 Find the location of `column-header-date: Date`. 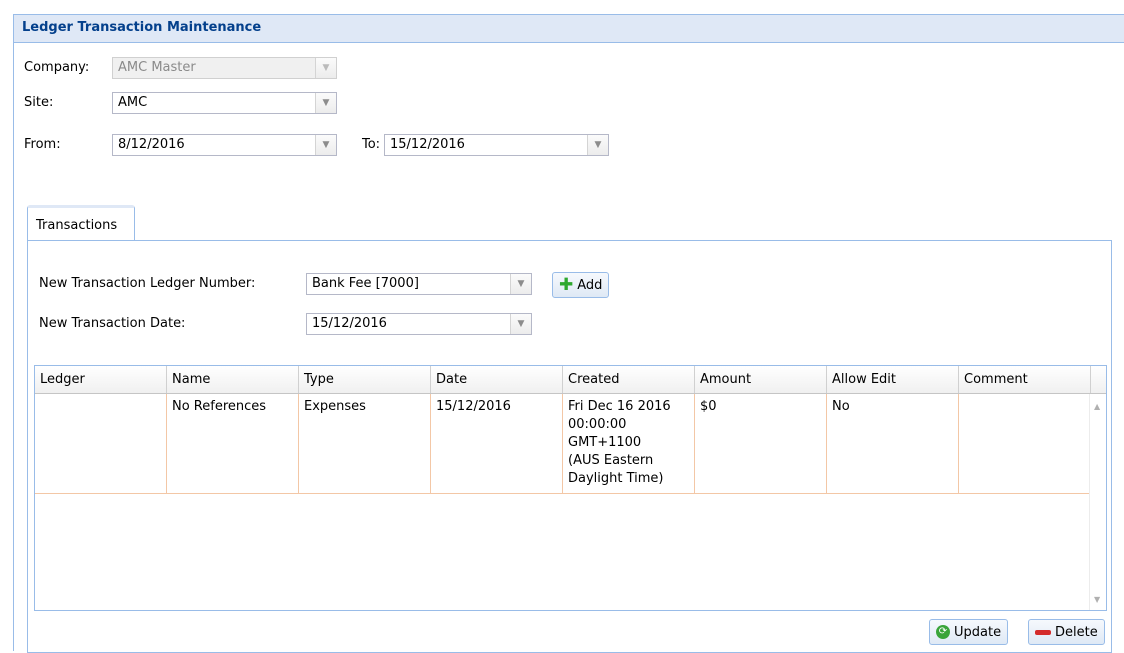

column-header-date: Date is located at coordinates (497, 379).